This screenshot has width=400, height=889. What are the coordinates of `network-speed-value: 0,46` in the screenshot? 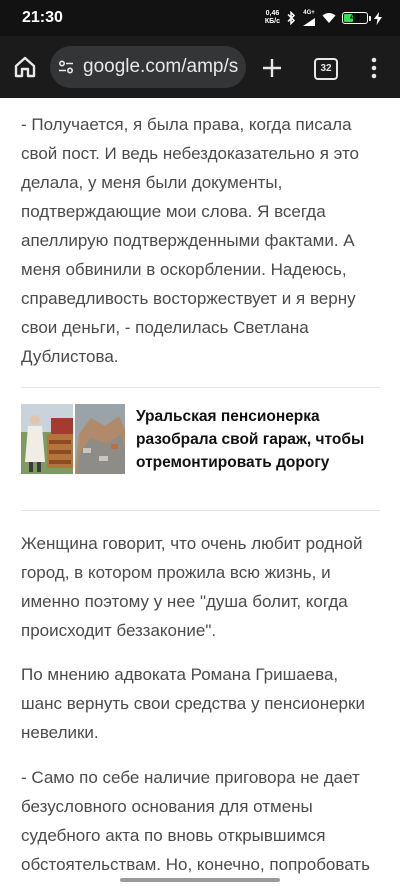 It's located at (272, 13).